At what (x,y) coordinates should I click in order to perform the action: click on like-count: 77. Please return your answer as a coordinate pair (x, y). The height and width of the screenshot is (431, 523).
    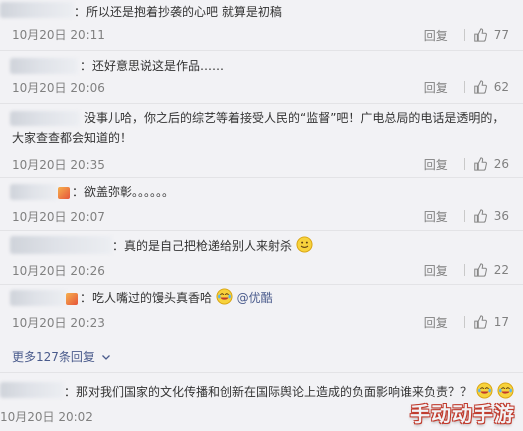
    Looking at the image, I should click on (501, 35).